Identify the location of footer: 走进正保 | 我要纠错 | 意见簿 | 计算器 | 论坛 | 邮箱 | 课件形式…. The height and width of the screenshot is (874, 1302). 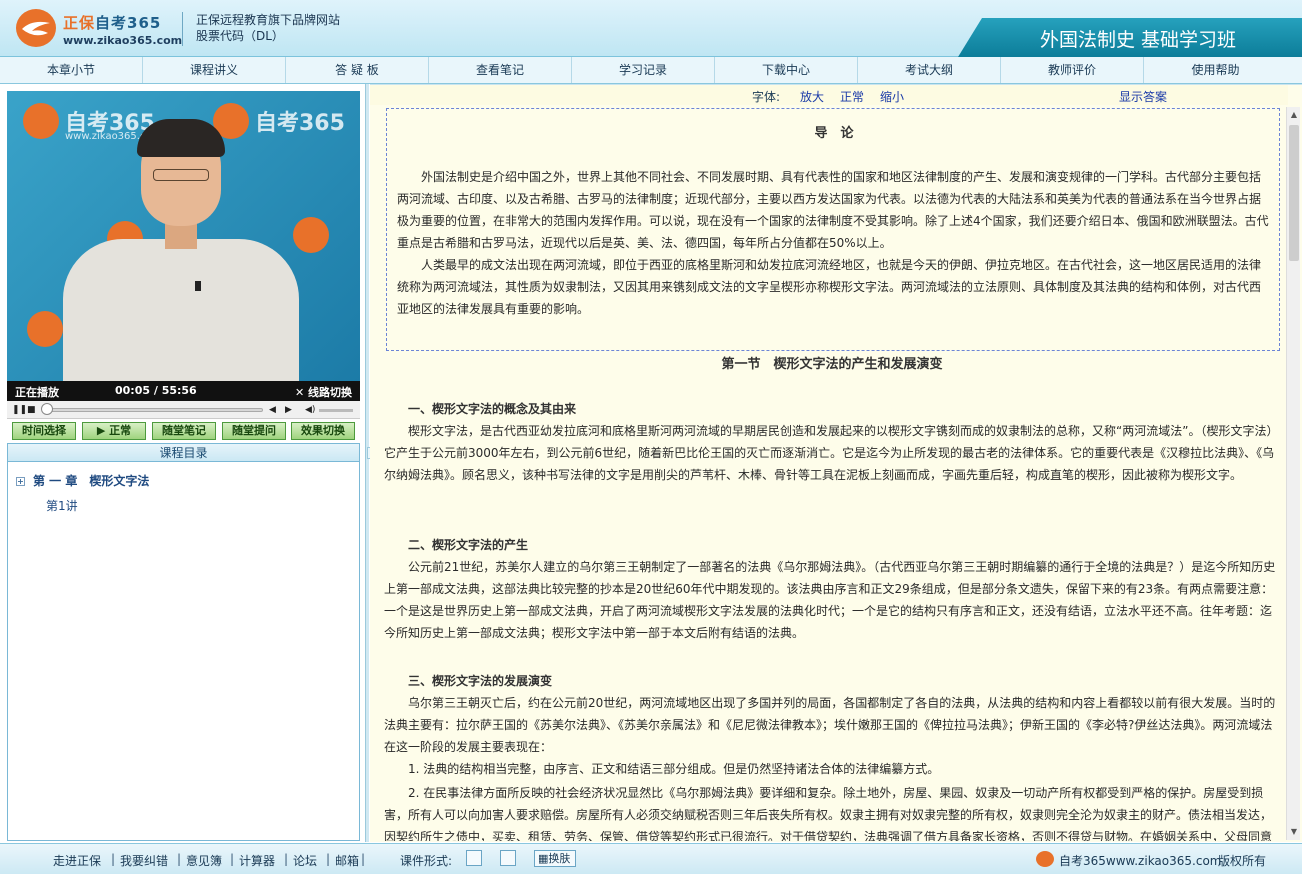
(651, 858).